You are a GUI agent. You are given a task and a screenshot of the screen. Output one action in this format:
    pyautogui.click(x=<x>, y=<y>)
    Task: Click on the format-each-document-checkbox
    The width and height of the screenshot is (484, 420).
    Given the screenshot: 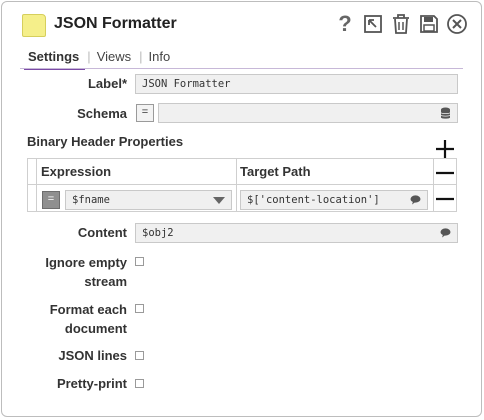 What is the action you would take?
    pyautogui.click(x=139, y=308)
    